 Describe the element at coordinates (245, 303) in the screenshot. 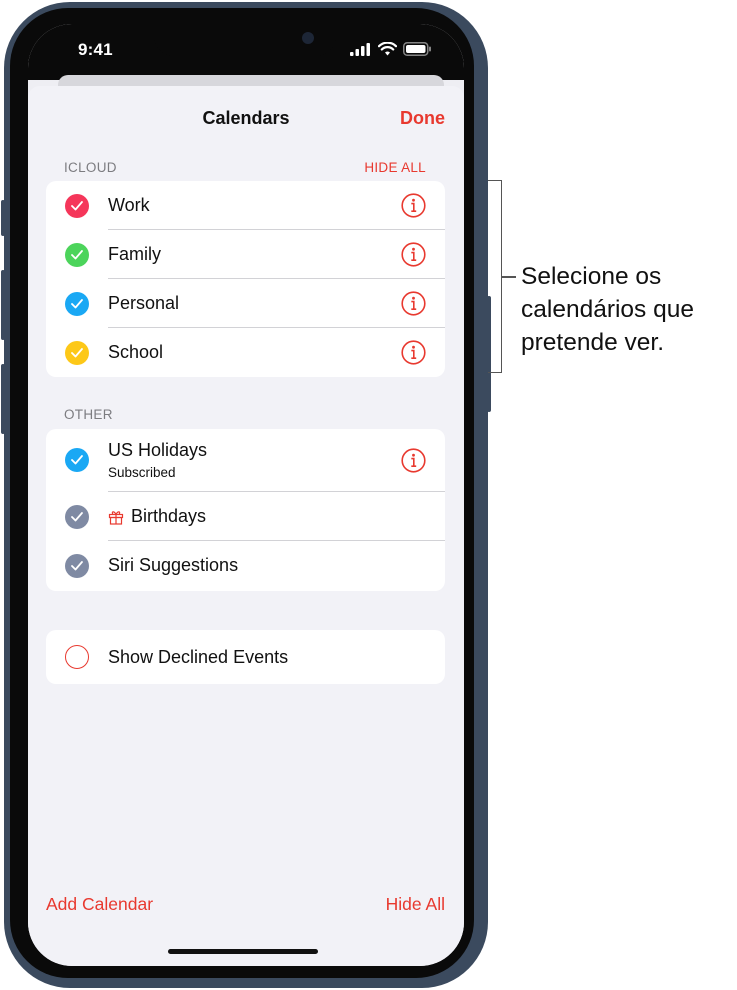

I see `calendar-row-personal: Personal` at that location.